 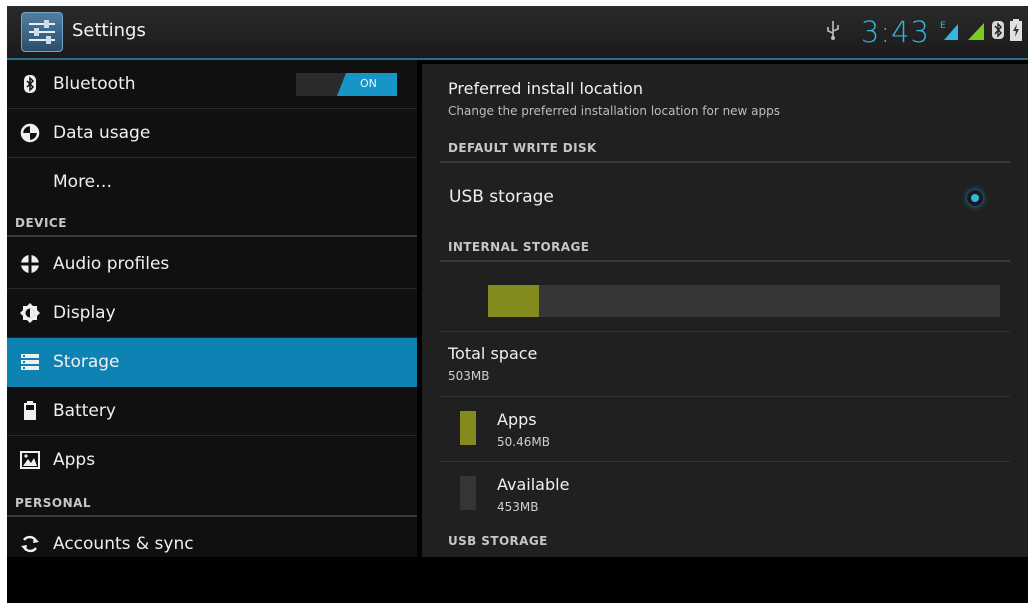 I want to click on bluetooth-status-icon, so click(x=998, y=32).